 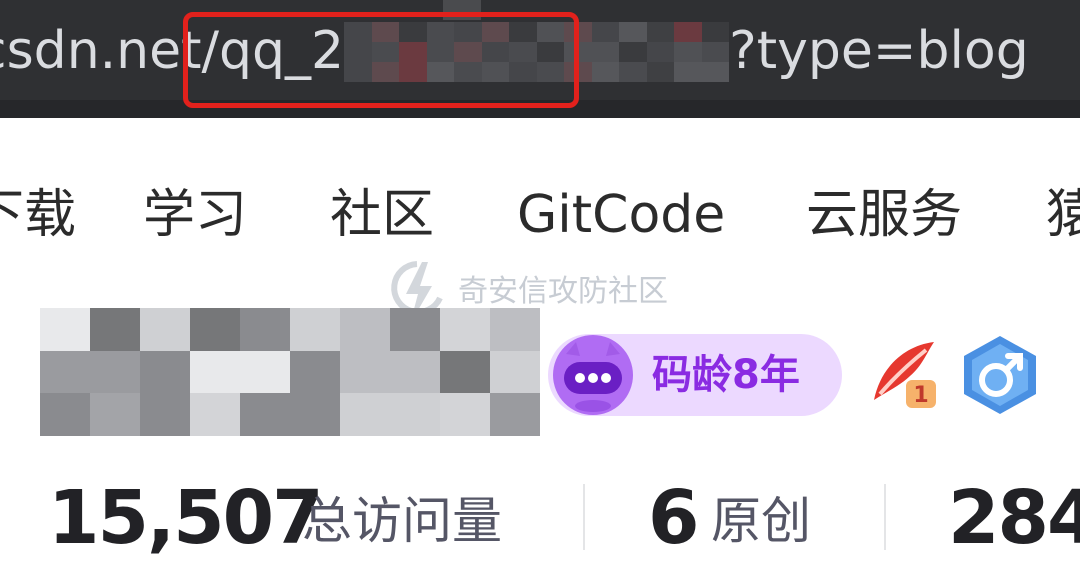 I want to click on code-age-label: 码龄8年, so click(x=726, y=375).